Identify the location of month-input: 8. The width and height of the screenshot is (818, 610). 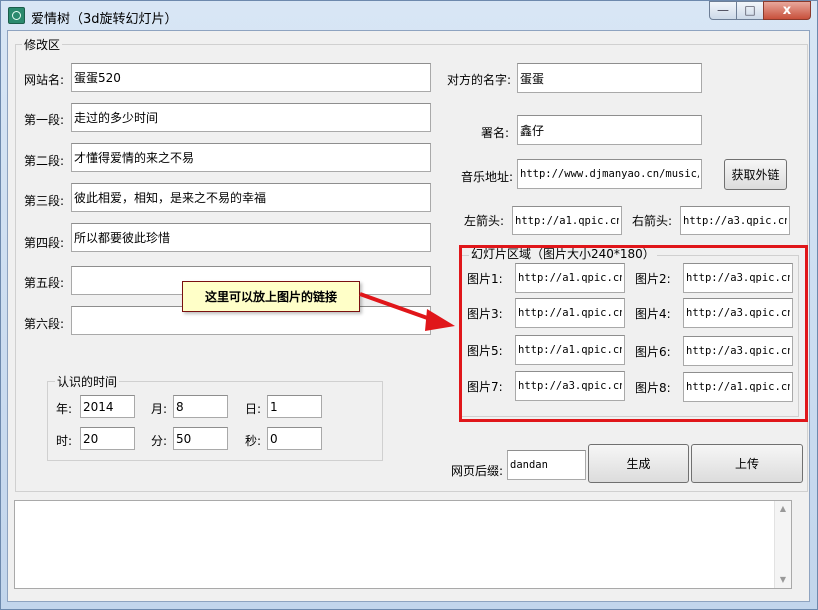
(200, 406).